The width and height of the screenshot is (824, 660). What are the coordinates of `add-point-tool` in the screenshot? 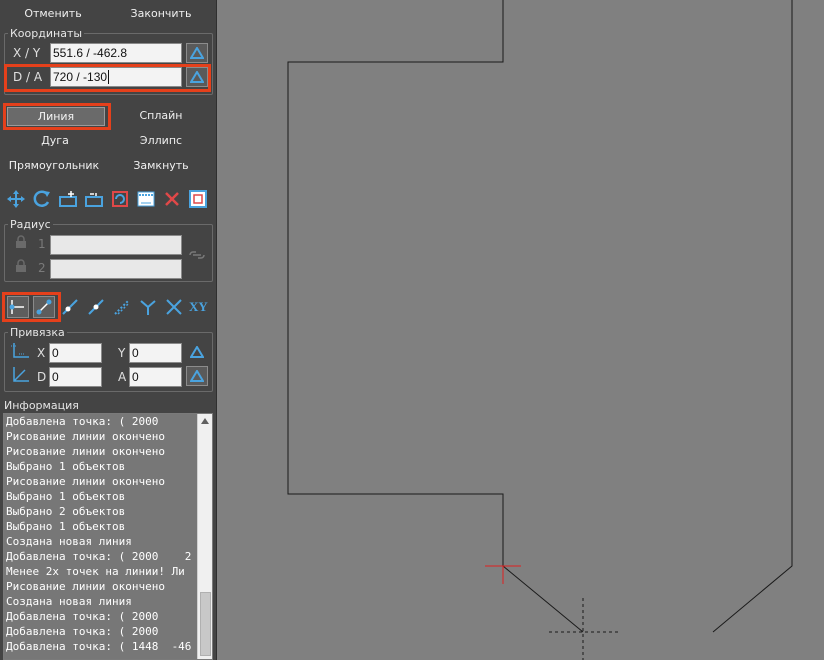 It's located at (68, 199).